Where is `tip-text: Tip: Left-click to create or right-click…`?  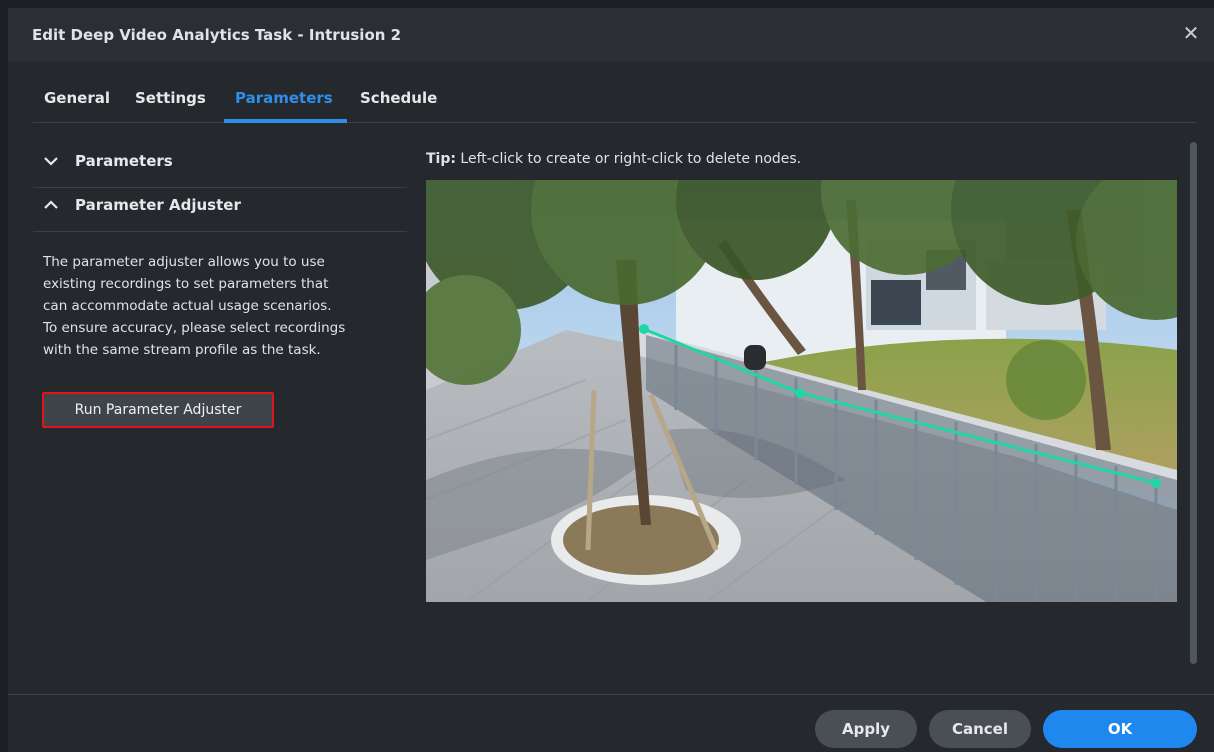 tip-text: Tip: Left-click to create or right-click… is located at coordinates (613, 159).